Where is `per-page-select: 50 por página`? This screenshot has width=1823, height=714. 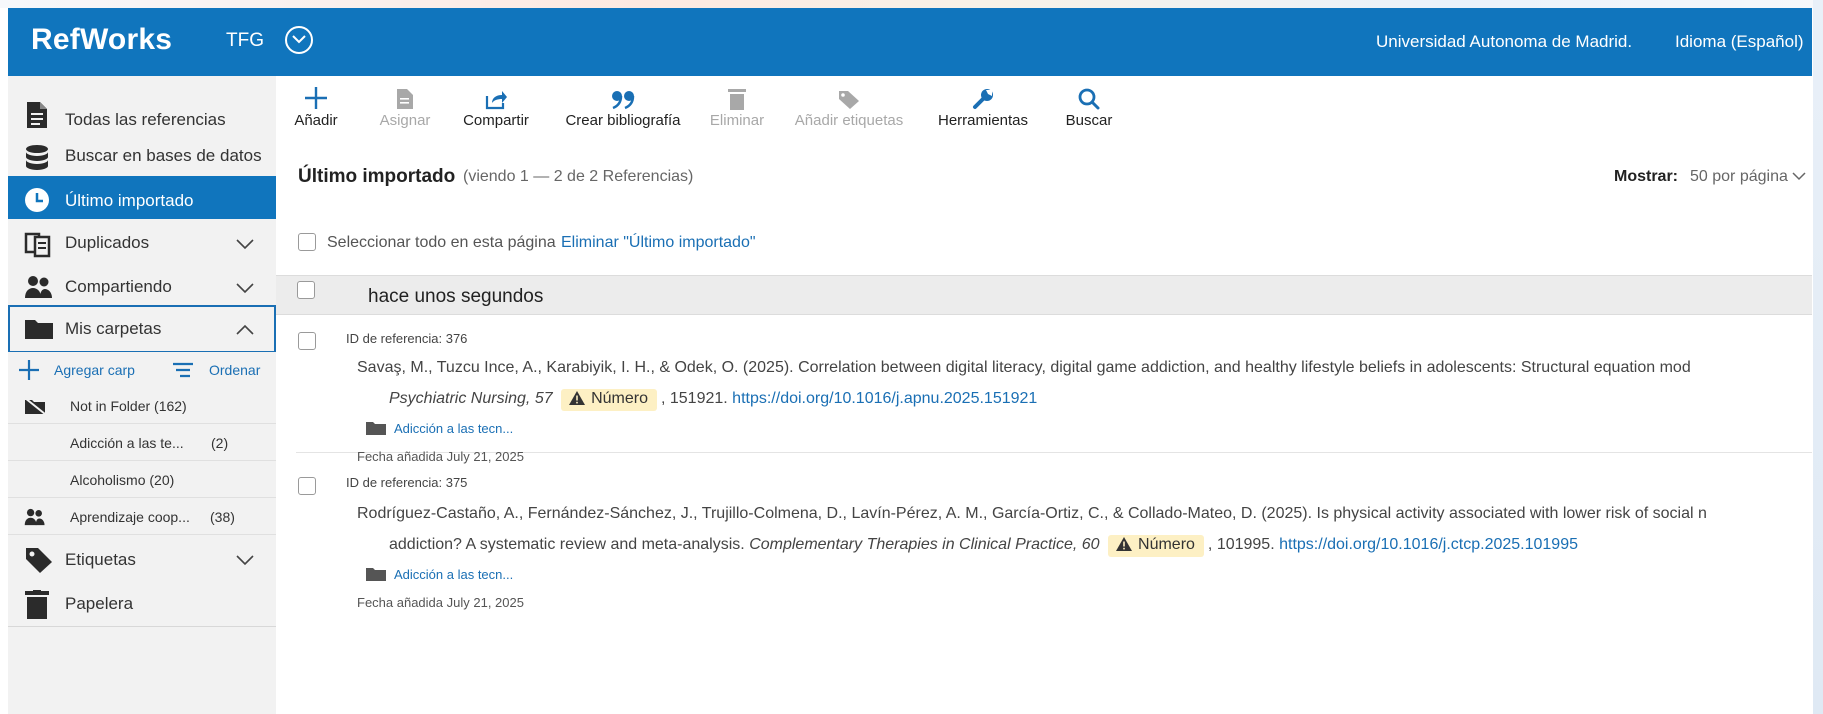
per-page-select: 50 por página is located at coordinates (1748, 177).